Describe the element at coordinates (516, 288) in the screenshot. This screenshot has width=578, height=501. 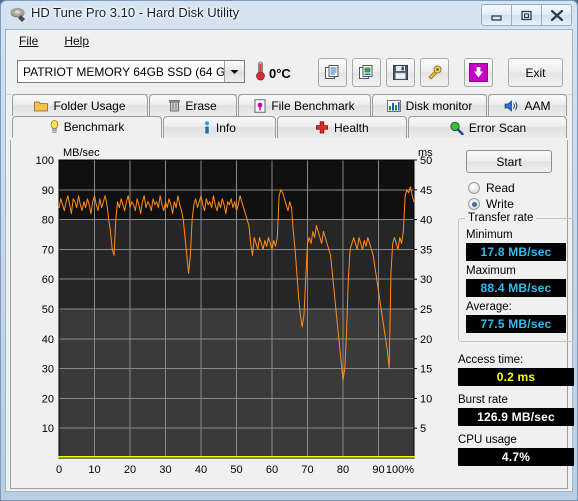
I see `maximum-value: 88.4 MB/sec` at that location.